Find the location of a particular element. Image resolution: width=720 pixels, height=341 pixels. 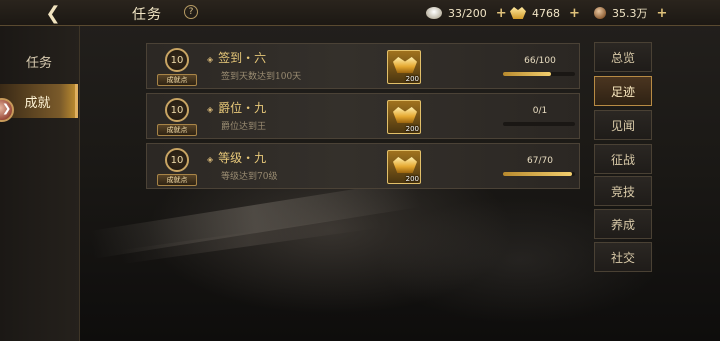

back-button: ❮ is located at coordinates (53, 13).